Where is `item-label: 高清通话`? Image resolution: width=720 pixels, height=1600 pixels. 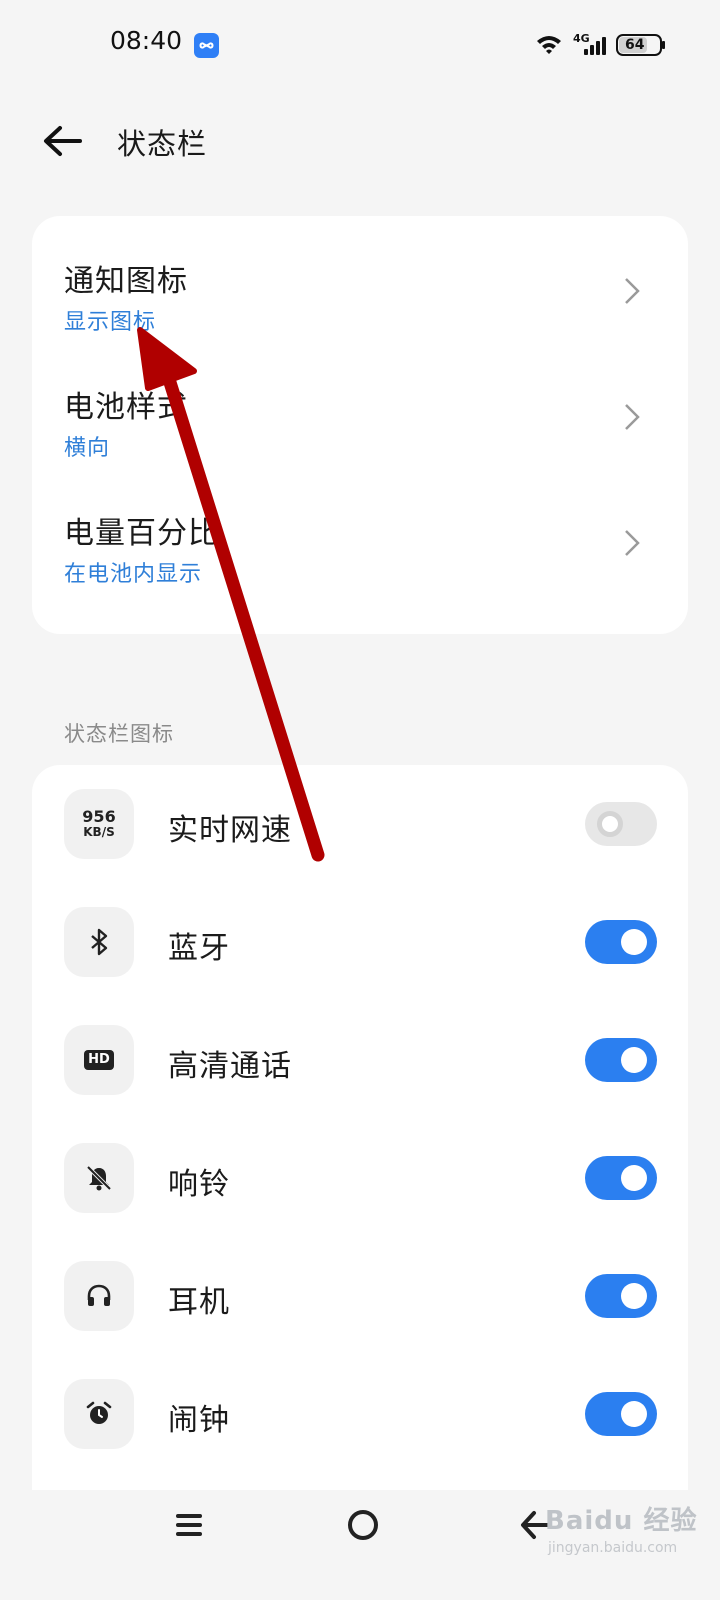
item-label: 高清通话 is located at coordinates (230, 1066).